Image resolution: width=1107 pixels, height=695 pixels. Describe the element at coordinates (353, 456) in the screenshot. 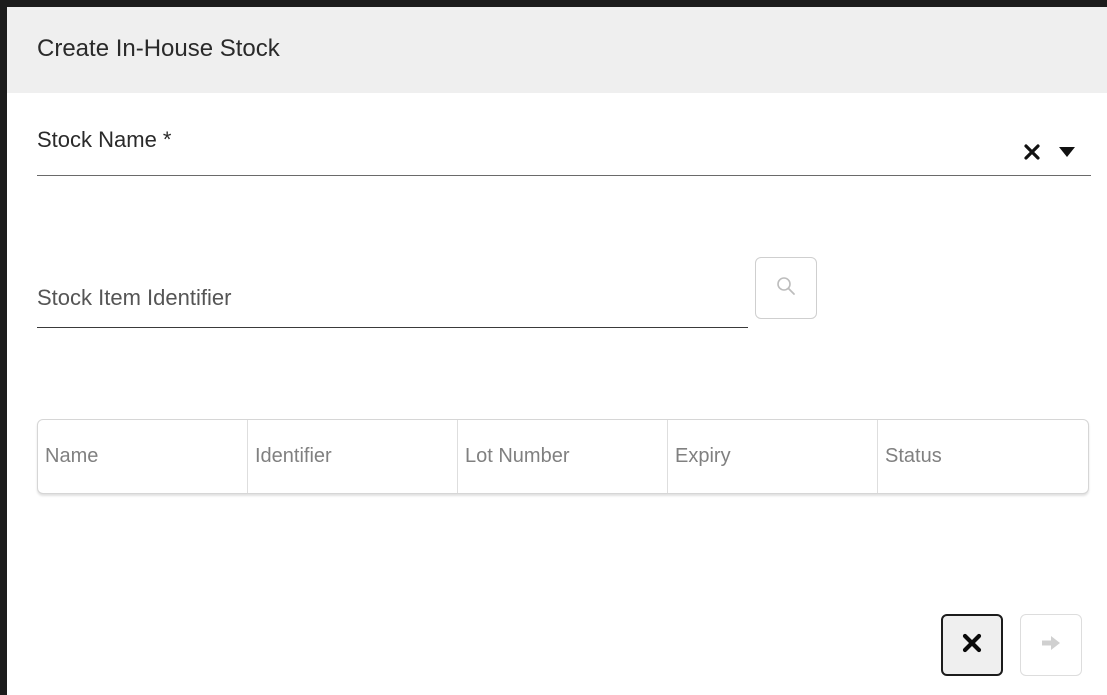

I see `column-header-identifier: Identifier` at that location.